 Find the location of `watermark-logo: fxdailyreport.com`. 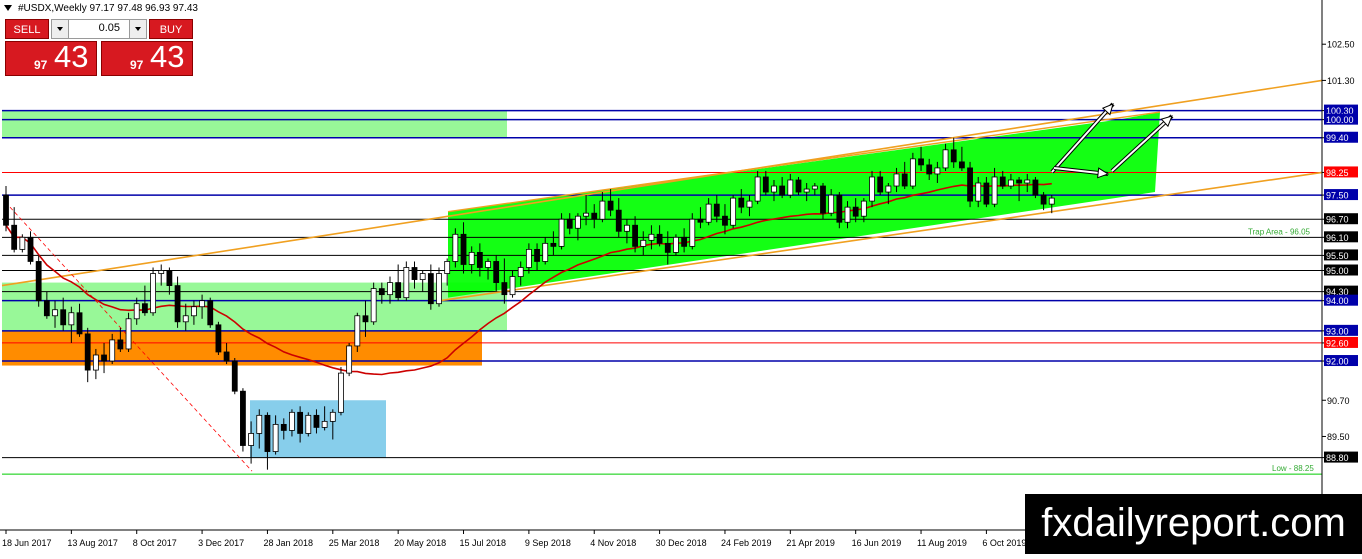

watermark-logo: fxdailyreport.com is located at coordinates (1193, 524).